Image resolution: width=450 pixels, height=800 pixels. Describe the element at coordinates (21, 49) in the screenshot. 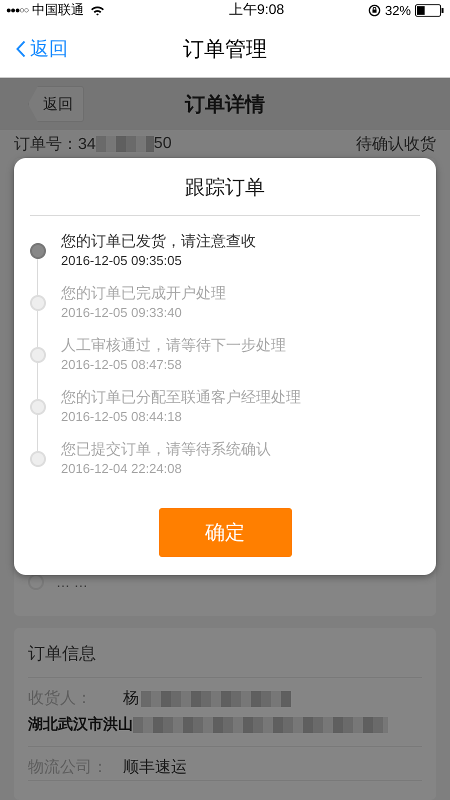

I see `chevron-left-icon` at that location.